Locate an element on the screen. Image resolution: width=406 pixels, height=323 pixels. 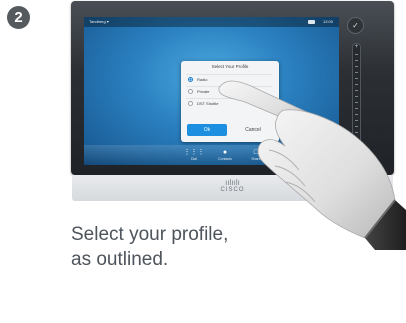
step-number-badge: 2 is located at coordinates (18, 17).